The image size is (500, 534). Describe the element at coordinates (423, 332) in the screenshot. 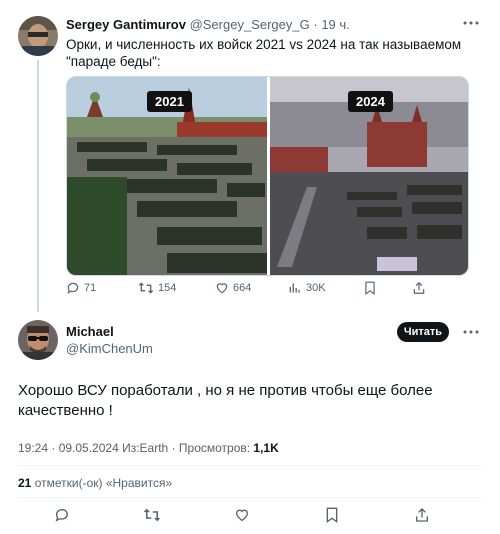

I see `follow-button: Читать` at that location.